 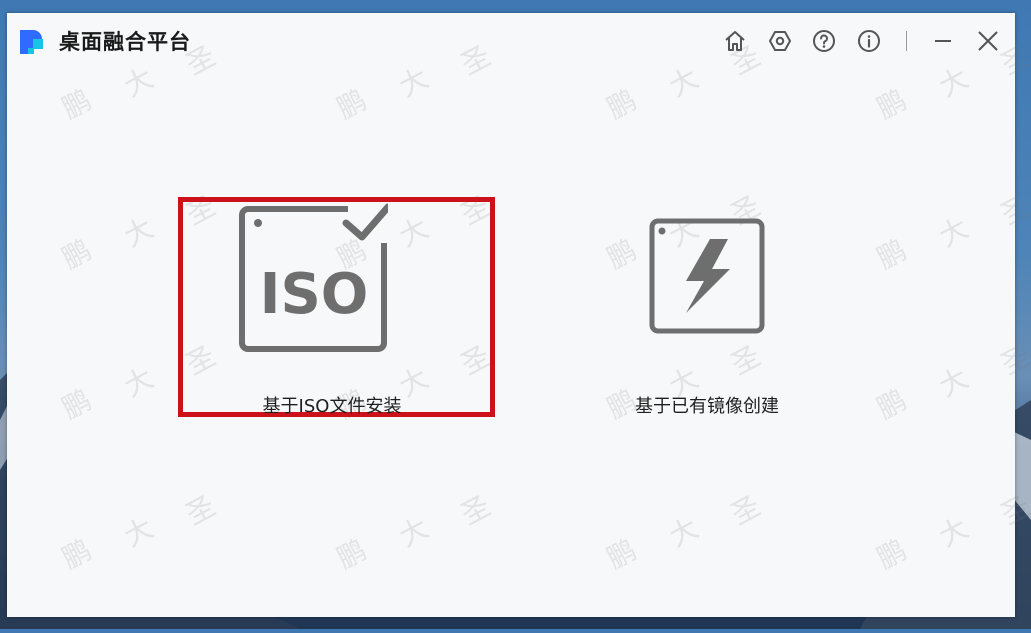 I want to click on iso-install-option: ISO 基于ISO文件安装, so click(x=332, y=308).